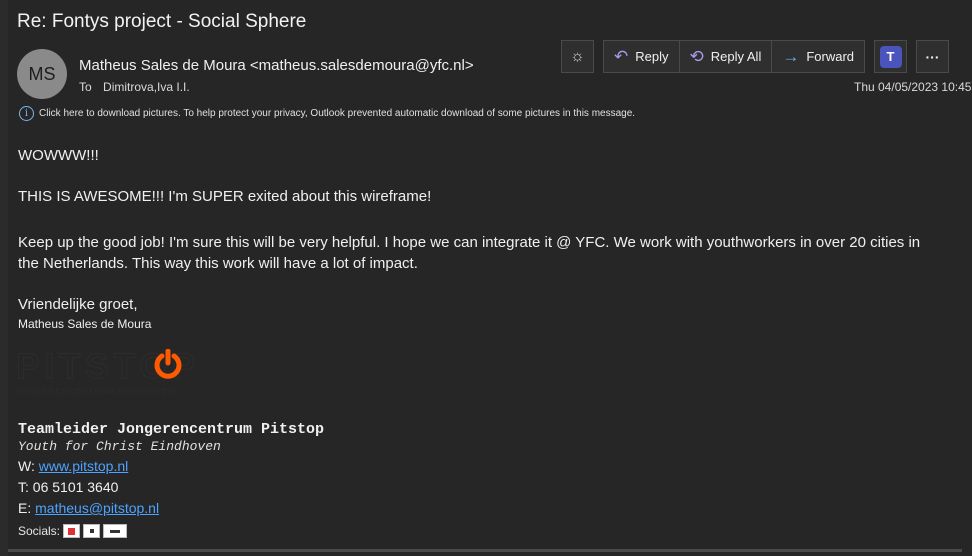  What do you see at coordinates (68, 487) in the screenshot?
I see `phone-line: T: 06 5101 3640` at bounding box center [68, 487].